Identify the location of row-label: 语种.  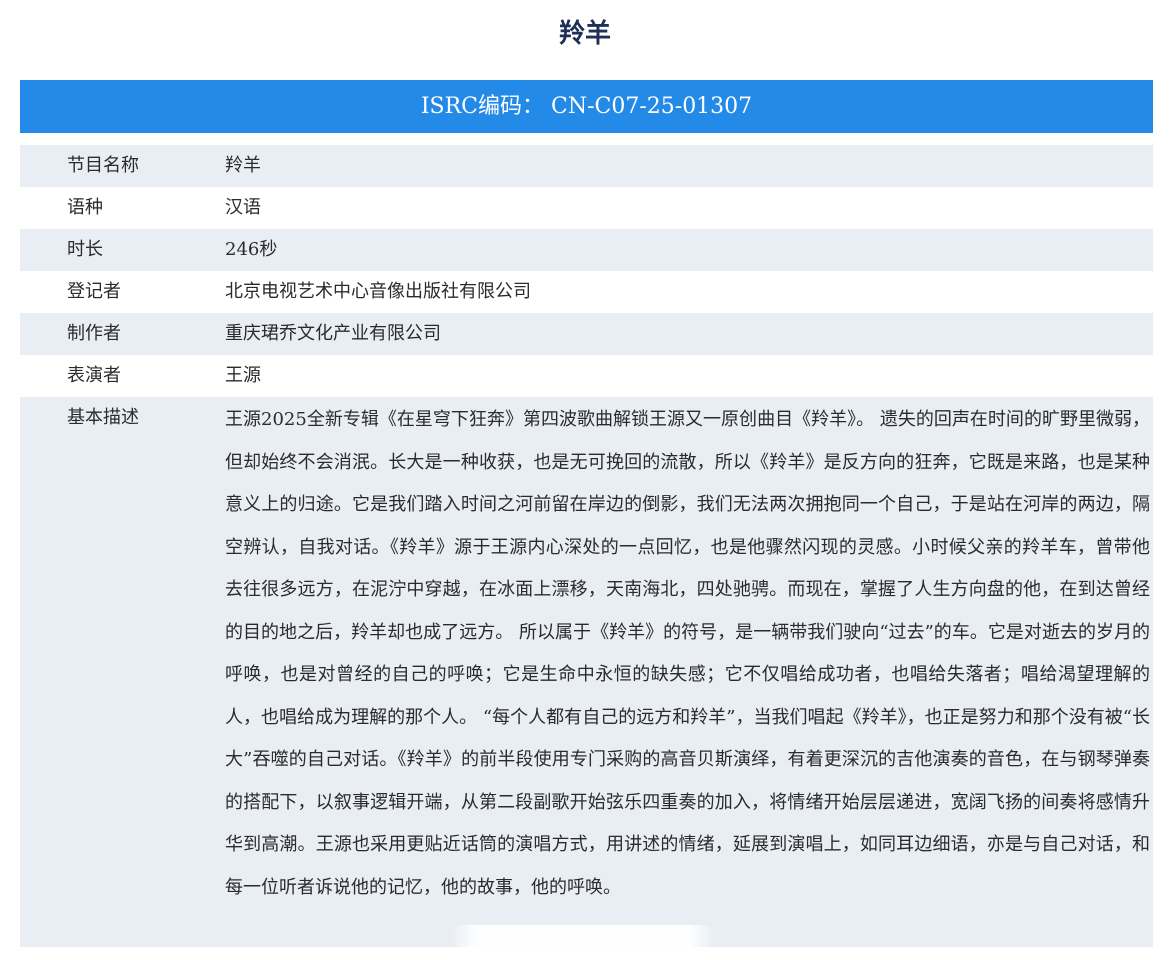
(85, 207).